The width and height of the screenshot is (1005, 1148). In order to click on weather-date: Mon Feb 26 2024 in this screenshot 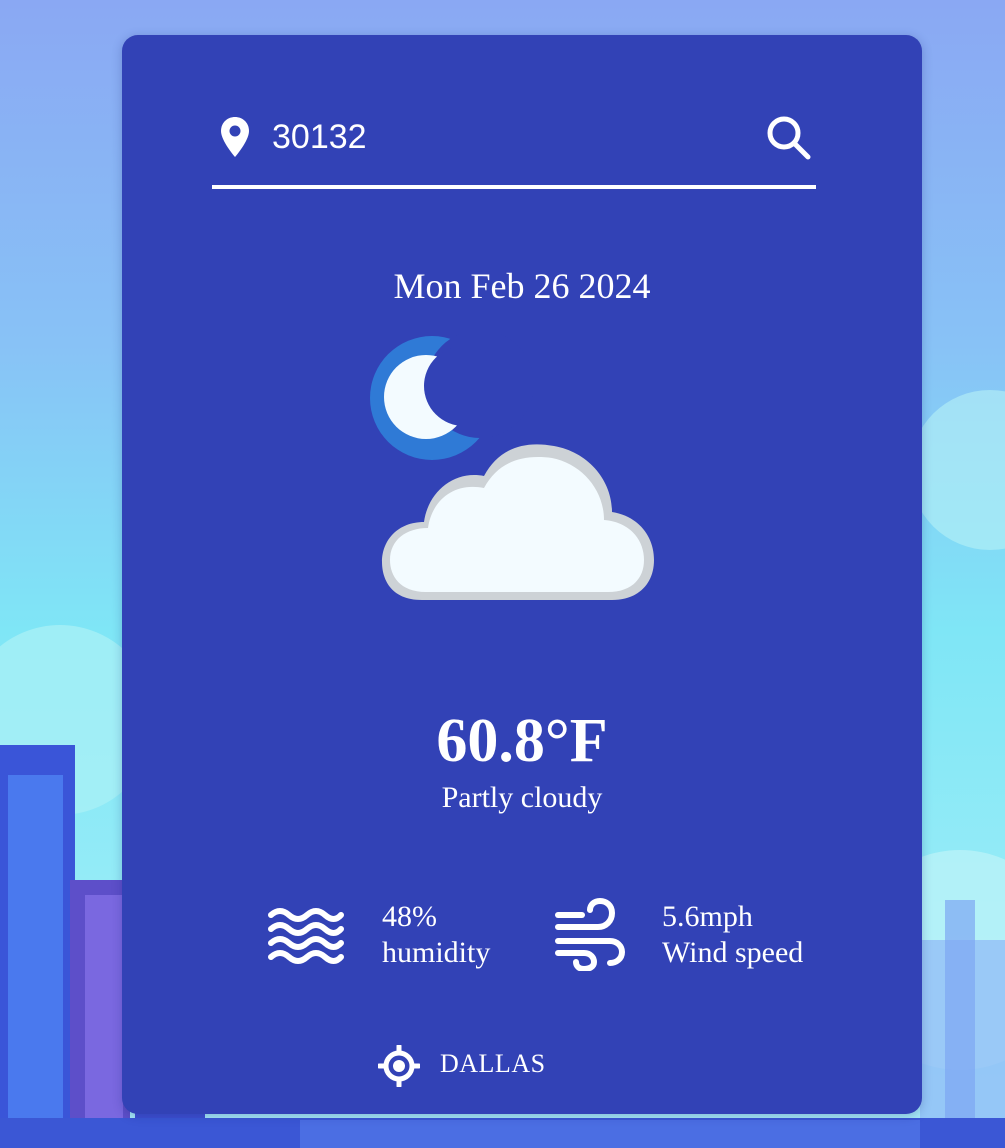, I will do `click(522, 286)`.